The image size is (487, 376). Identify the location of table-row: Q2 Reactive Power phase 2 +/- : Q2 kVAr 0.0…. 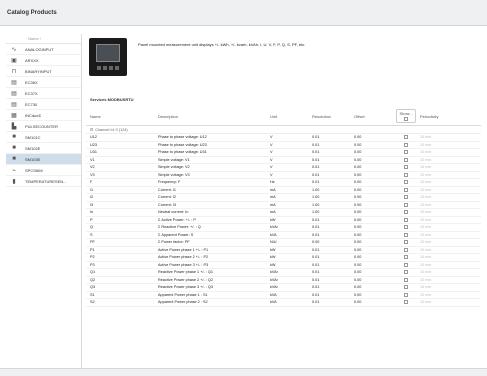
(283, 280).